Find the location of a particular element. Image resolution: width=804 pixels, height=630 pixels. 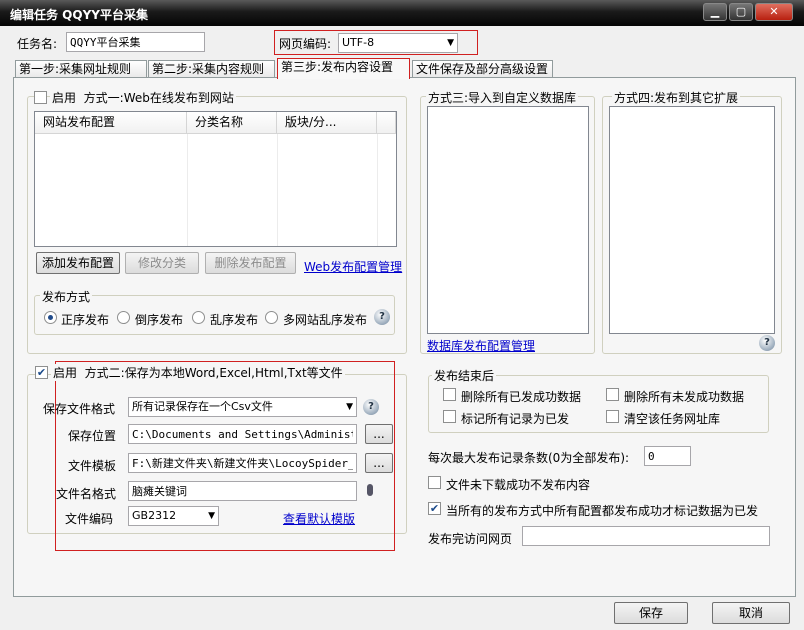

delete-successful-checkbox is located at coordinates (449, 394).